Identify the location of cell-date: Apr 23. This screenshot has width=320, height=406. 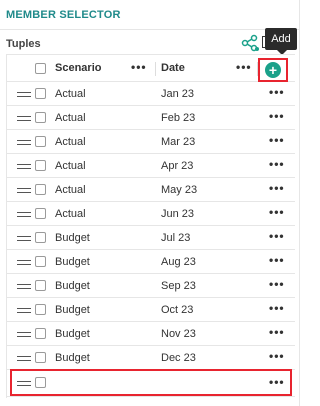
(177, 166).